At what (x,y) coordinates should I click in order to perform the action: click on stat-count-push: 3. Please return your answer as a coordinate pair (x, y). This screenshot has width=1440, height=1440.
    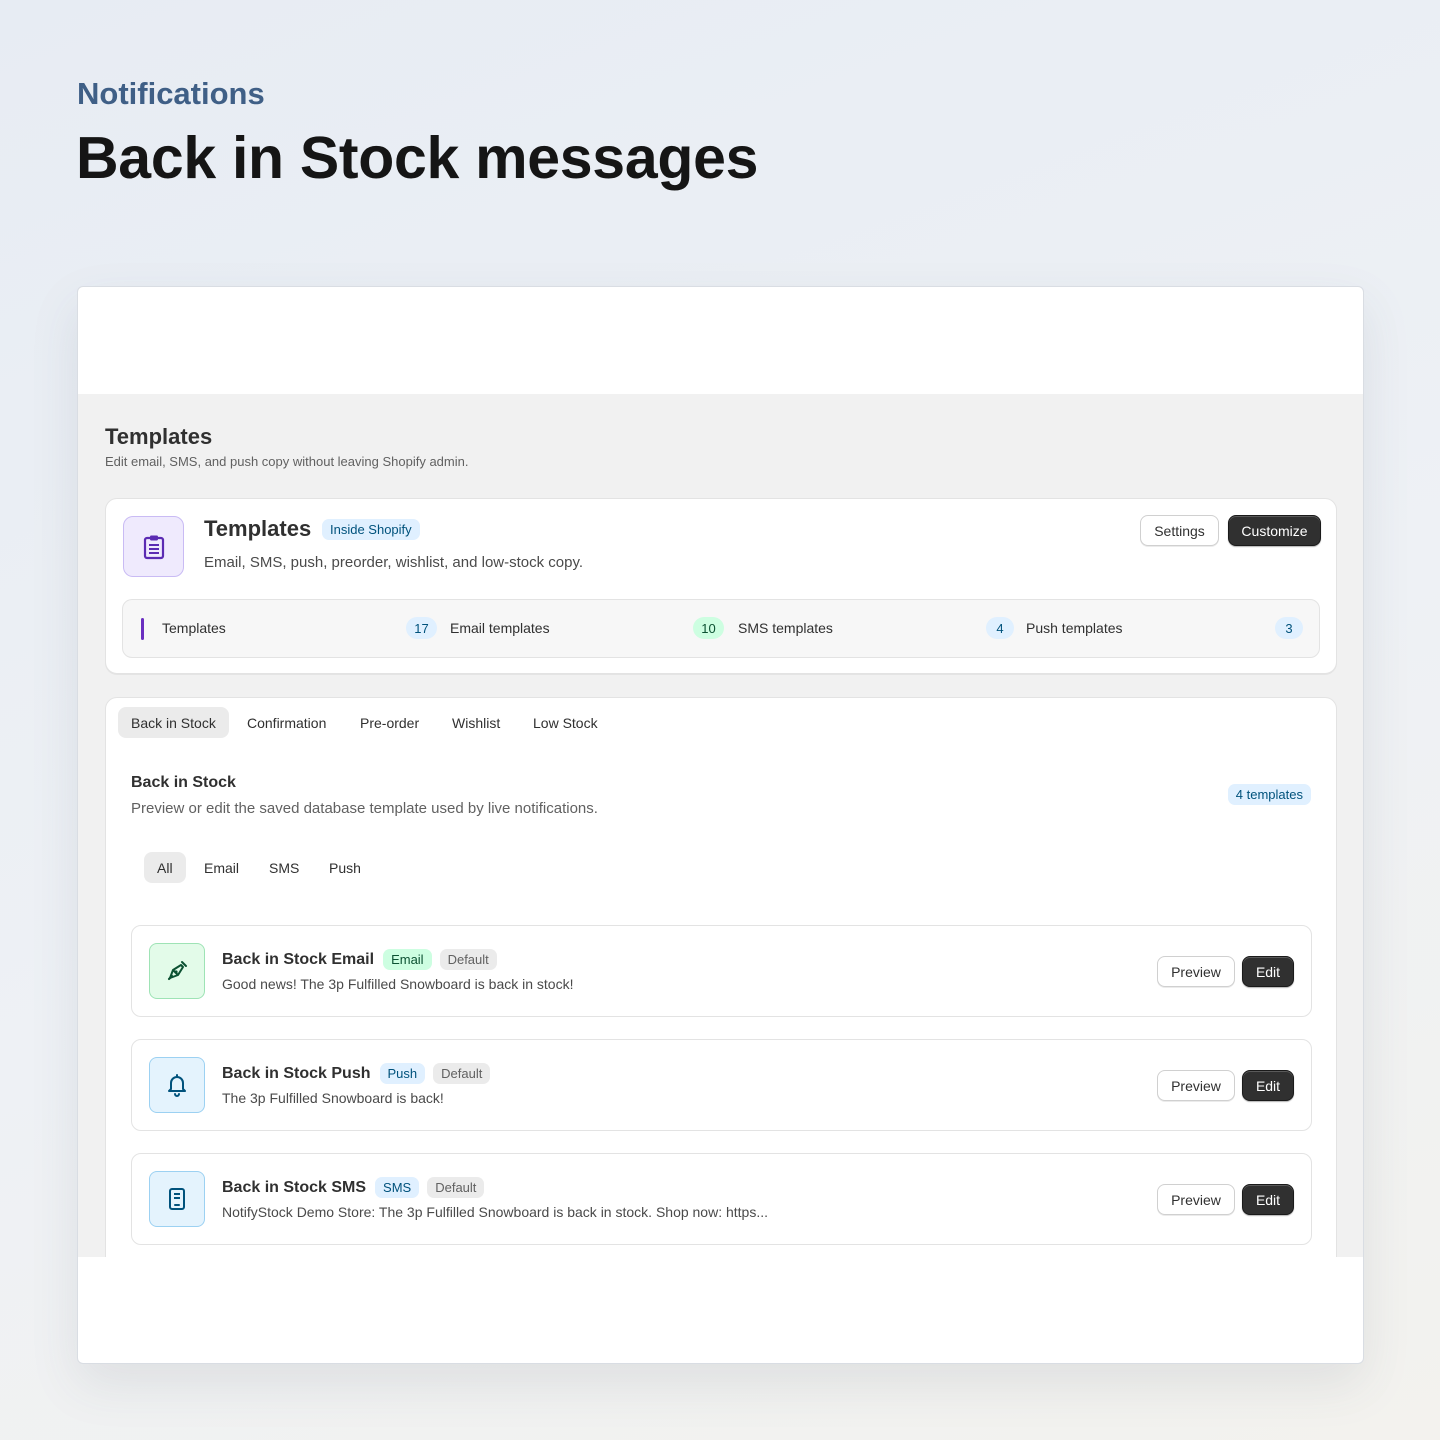
    Looking at the image, I should click on (1289, 628).